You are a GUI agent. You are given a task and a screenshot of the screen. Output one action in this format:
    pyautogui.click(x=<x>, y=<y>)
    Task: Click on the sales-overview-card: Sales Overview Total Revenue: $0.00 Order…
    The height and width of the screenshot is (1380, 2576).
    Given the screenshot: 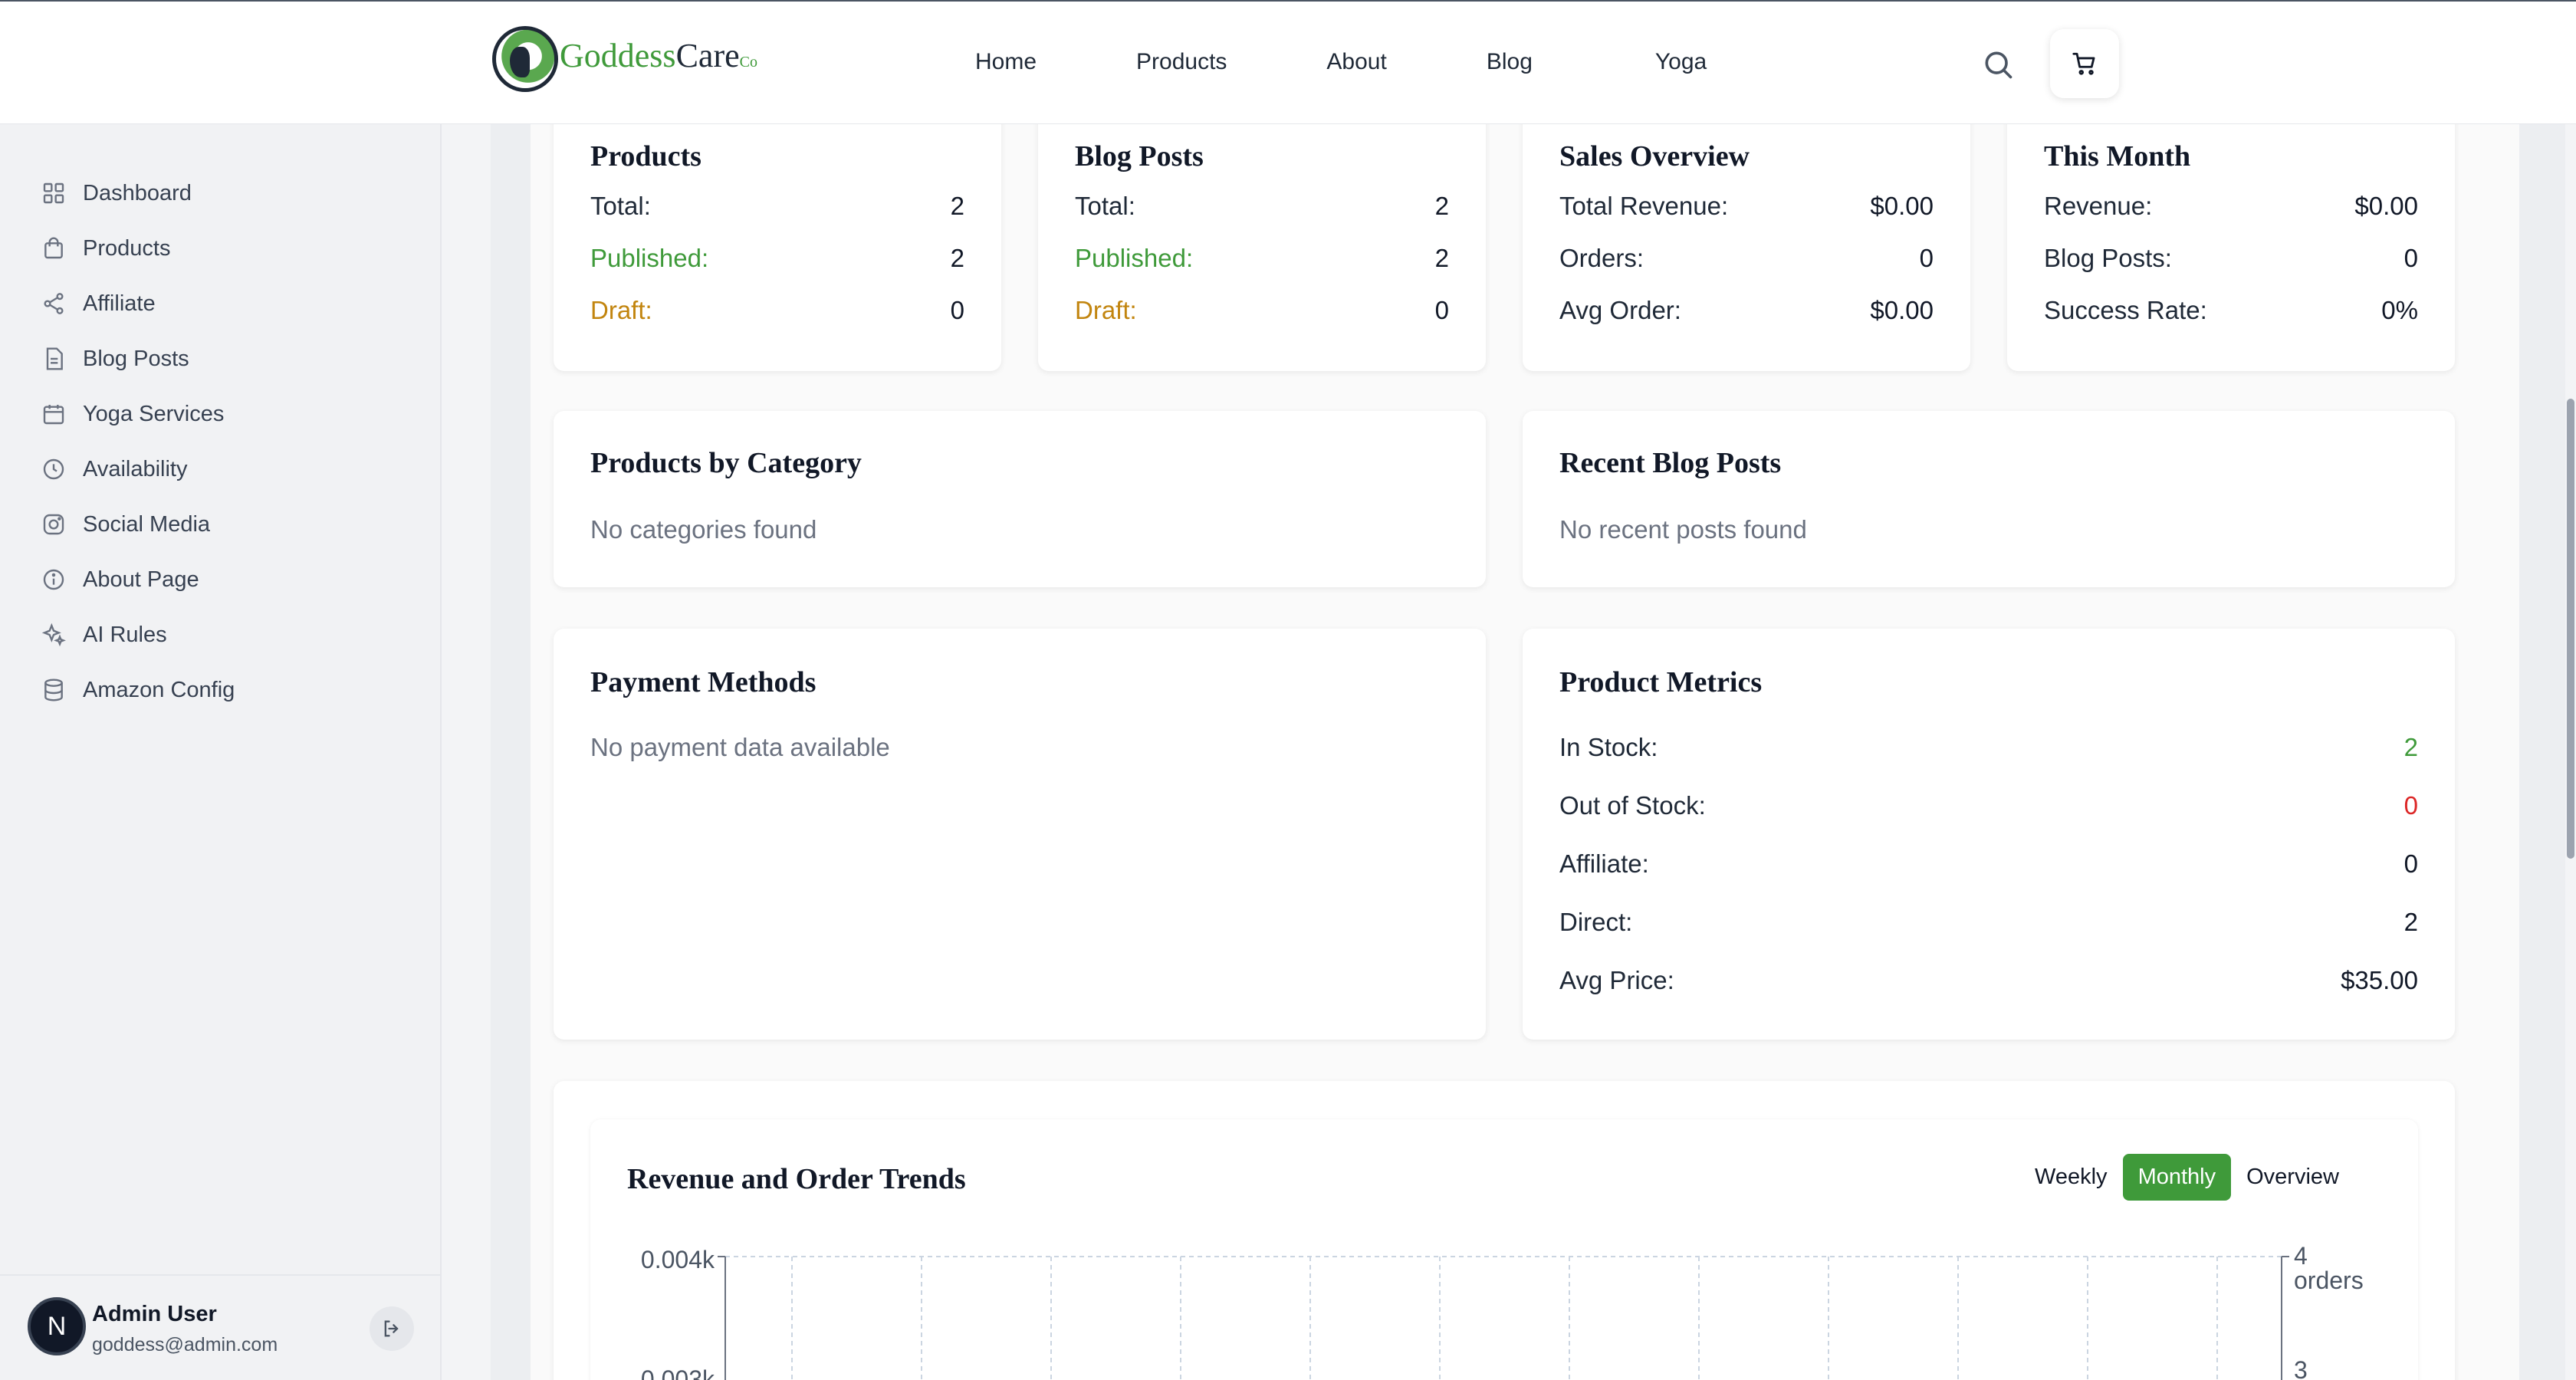 What is the action you would take?
    pyautogui.click(x=1746, y=239)
    